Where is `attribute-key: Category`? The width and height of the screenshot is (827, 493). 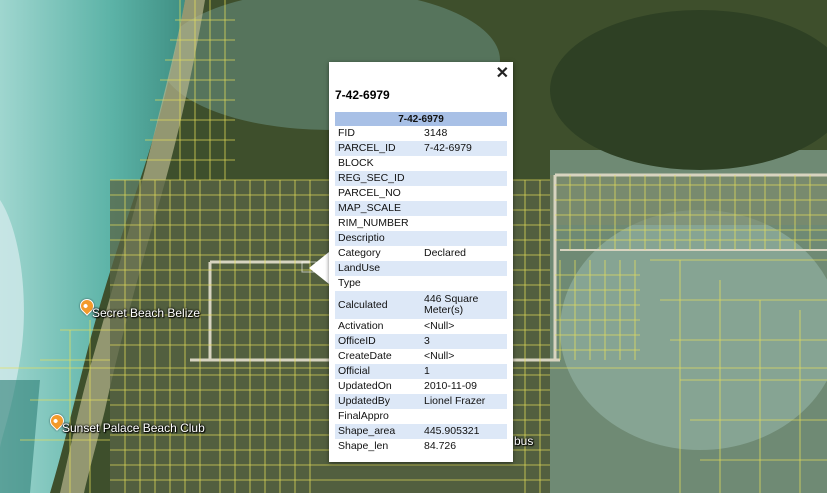 attribute-key: Category is located at coordinates (359, 253).